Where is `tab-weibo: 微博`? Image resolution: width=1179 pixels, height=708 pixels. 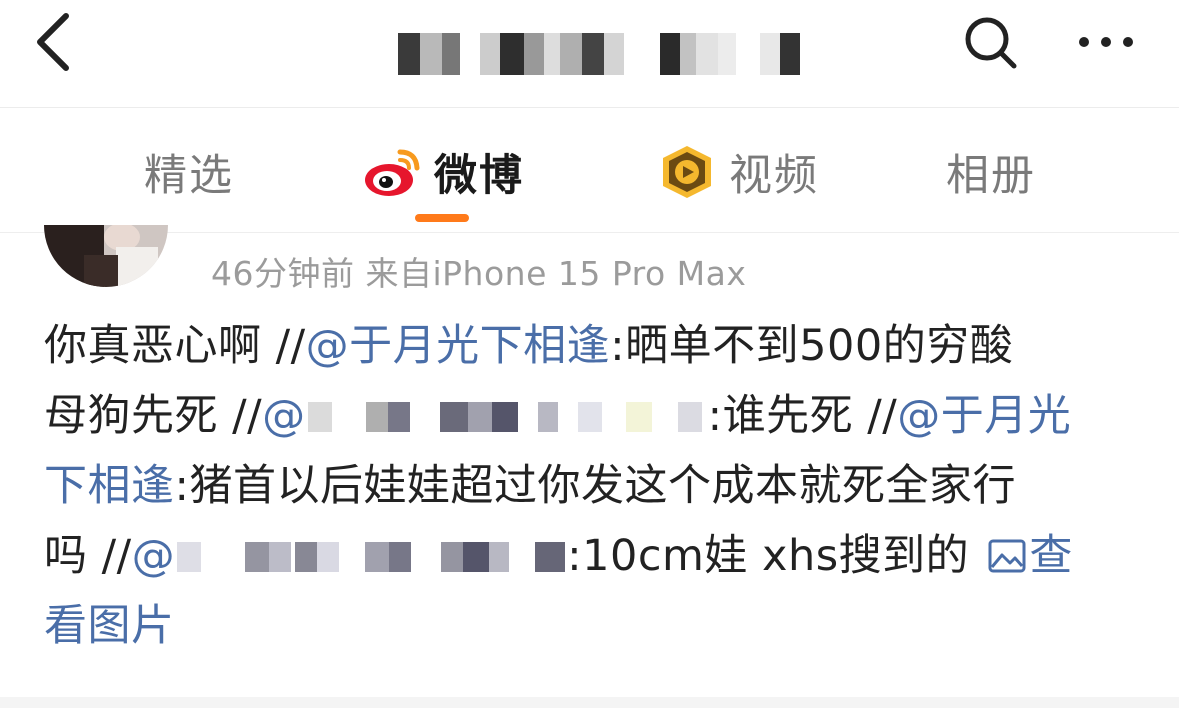 tab-weibo: 微博 is located at coordinates (443, 172).